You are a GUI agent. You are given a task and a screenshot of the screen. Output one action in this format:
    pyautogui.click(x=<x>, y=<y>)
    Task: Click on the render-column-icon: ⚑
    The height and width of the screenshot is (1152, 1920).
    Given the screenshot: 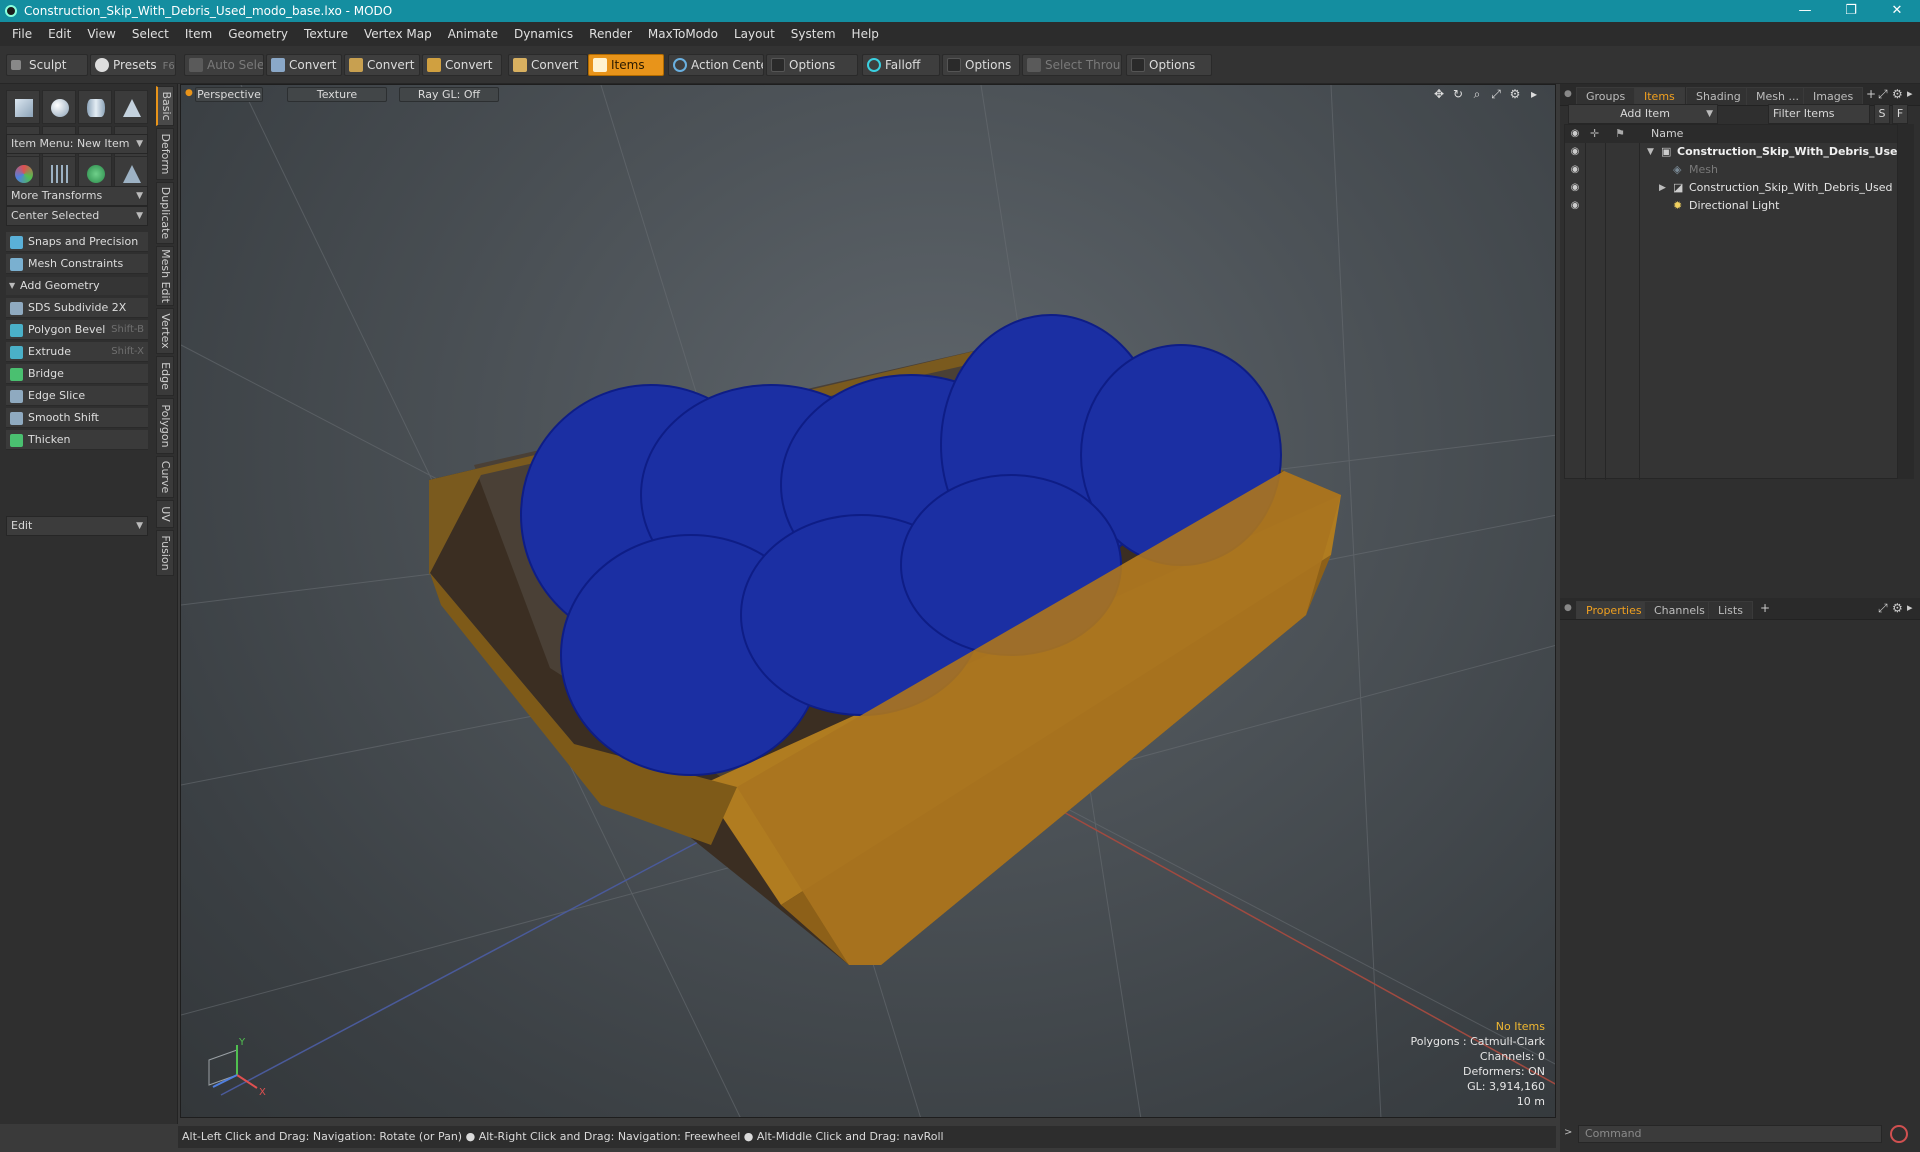 What is the action you would take?
    pyautogui.click(x=1620, y=134)
    